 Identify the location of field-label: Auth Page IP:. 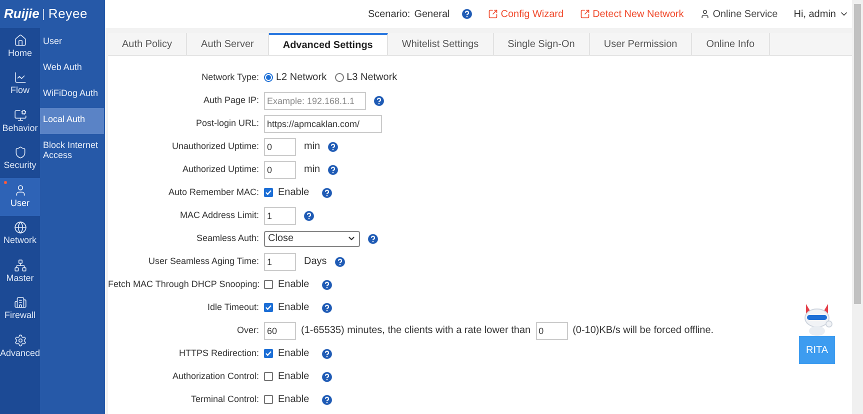
(231, 100).